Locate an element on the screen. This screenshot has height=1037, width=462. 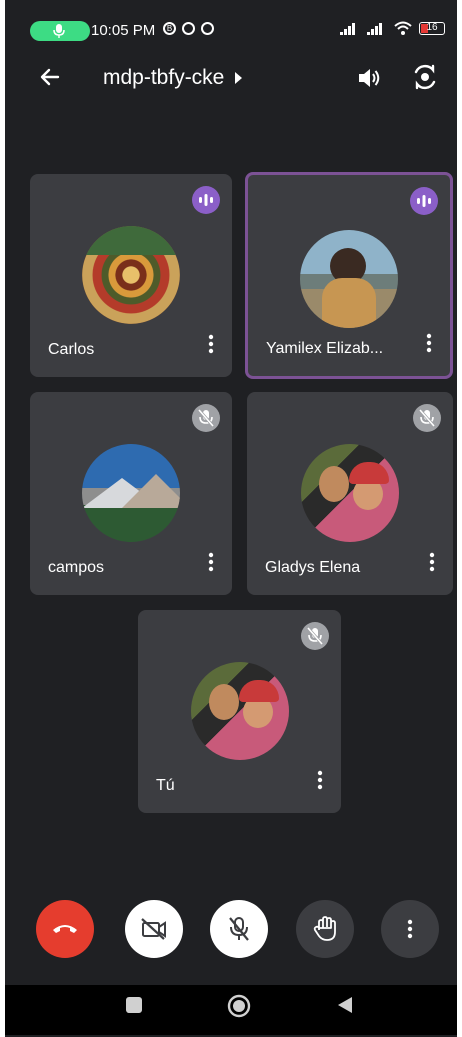
mic-icon is located at coordinates (59, 31).